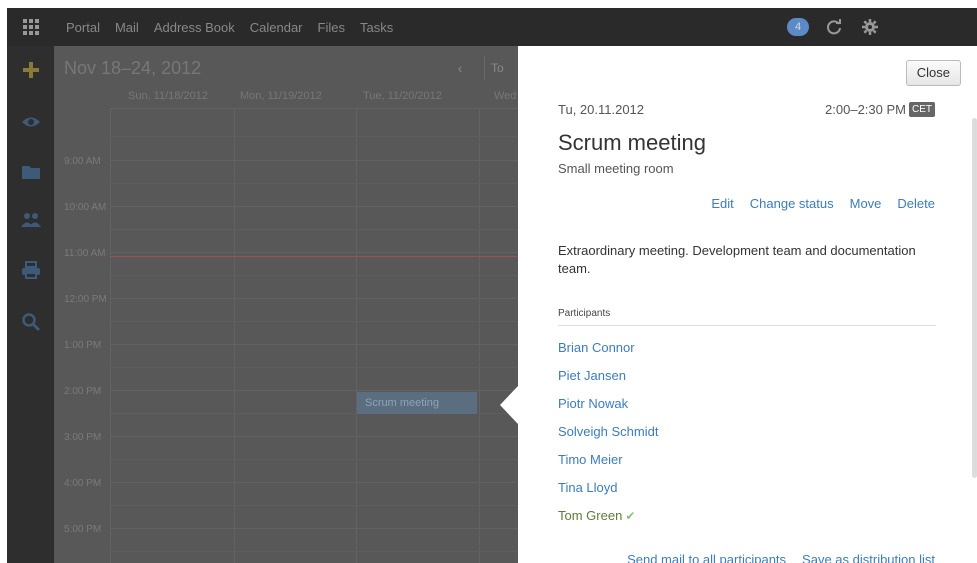  What do you see at coordinates (590, 459) in the screenshot?
I see `participant-link: Timo Meier` at bounding box center [590, 459].